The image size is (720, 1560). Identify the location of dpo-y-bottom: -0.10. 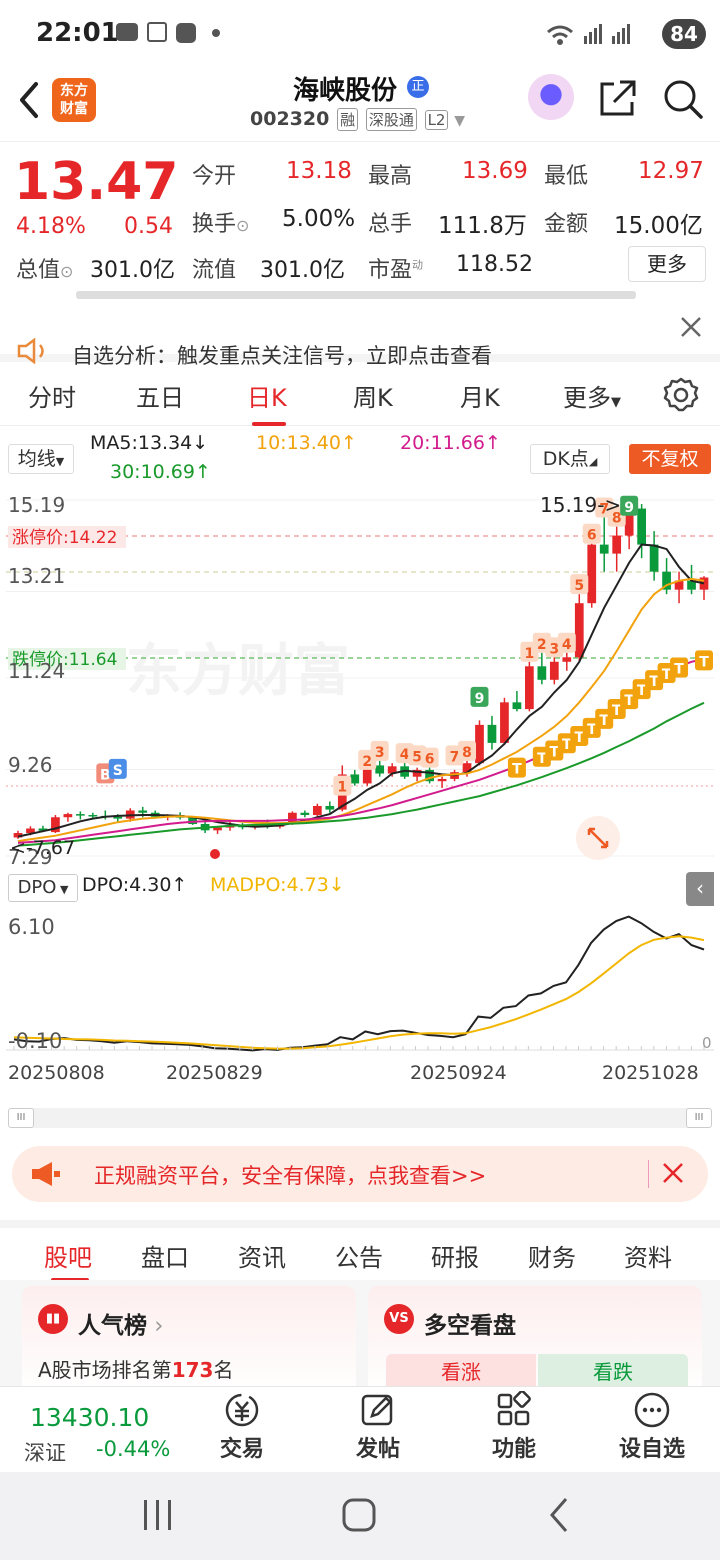
(35, 1040).